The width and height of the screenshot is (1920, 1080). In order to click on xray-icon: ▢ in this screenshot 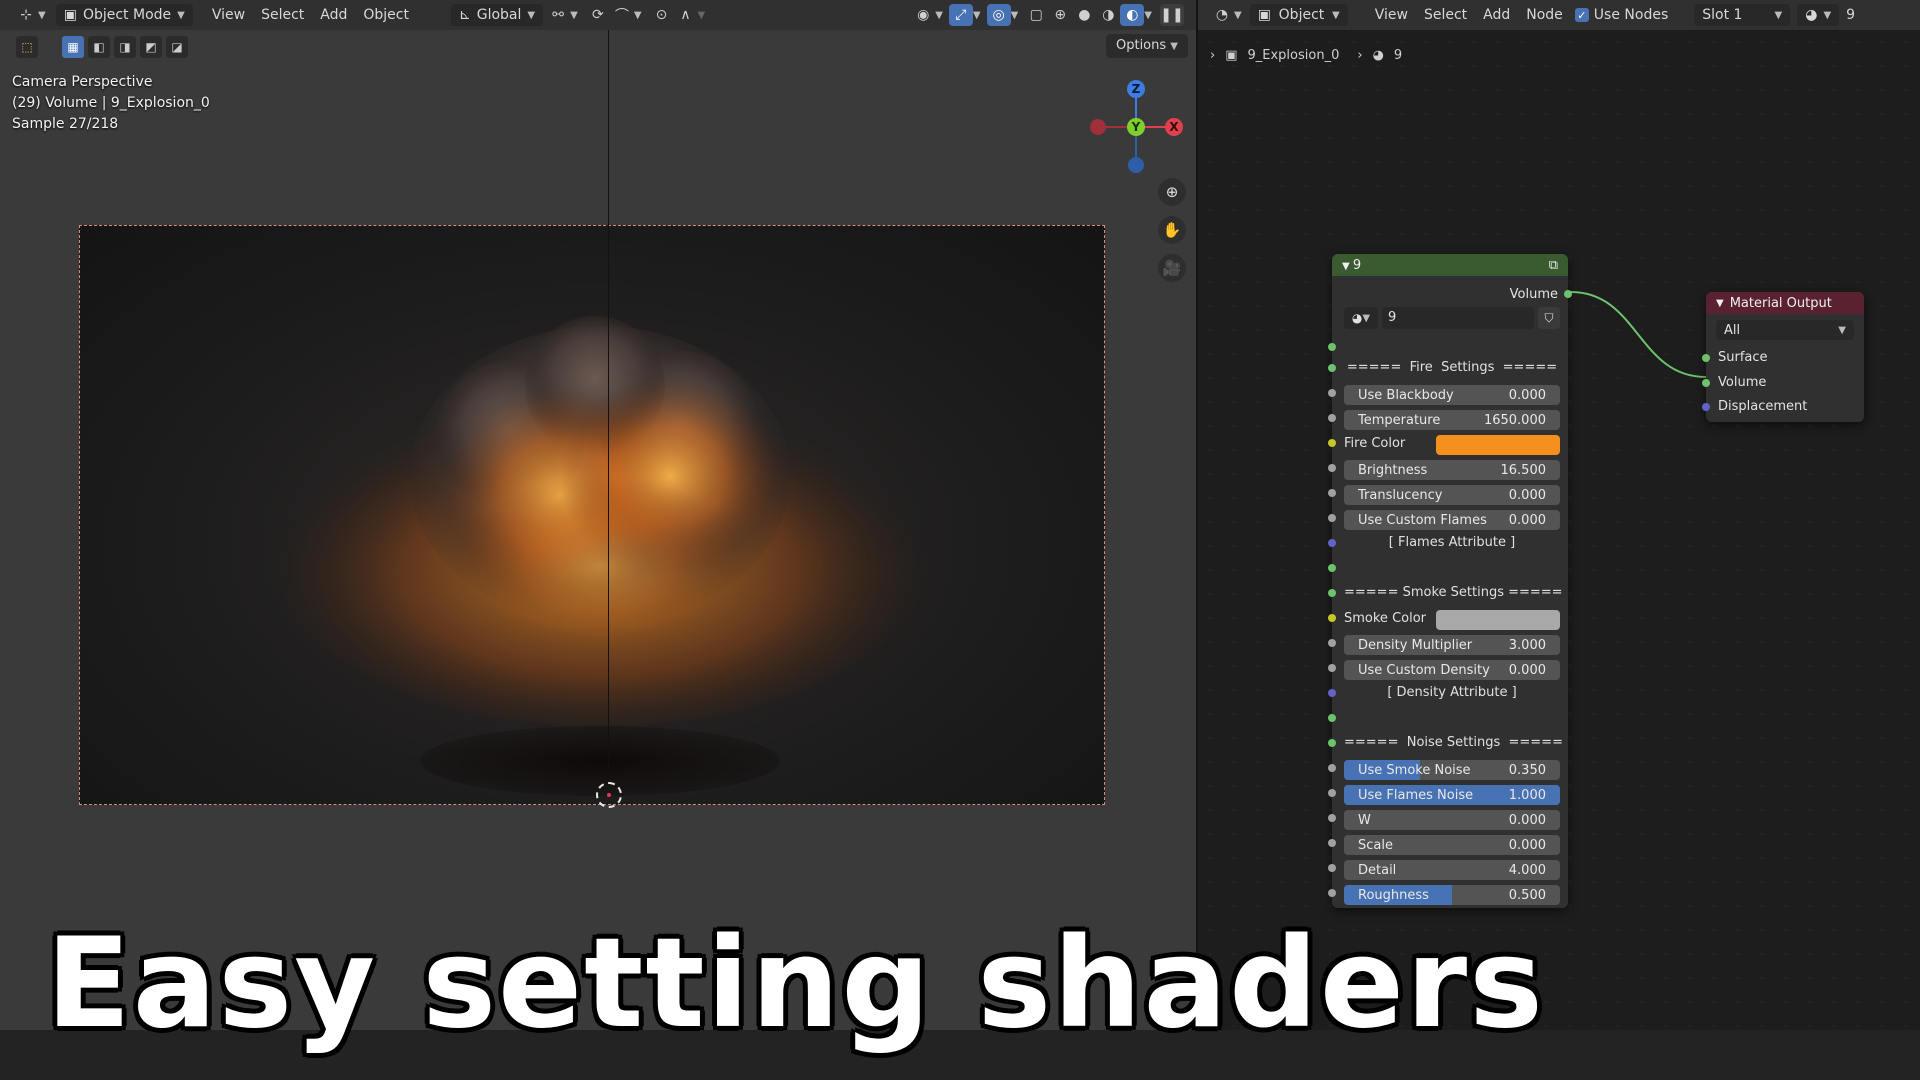, I will do `click(1036, 15)`.